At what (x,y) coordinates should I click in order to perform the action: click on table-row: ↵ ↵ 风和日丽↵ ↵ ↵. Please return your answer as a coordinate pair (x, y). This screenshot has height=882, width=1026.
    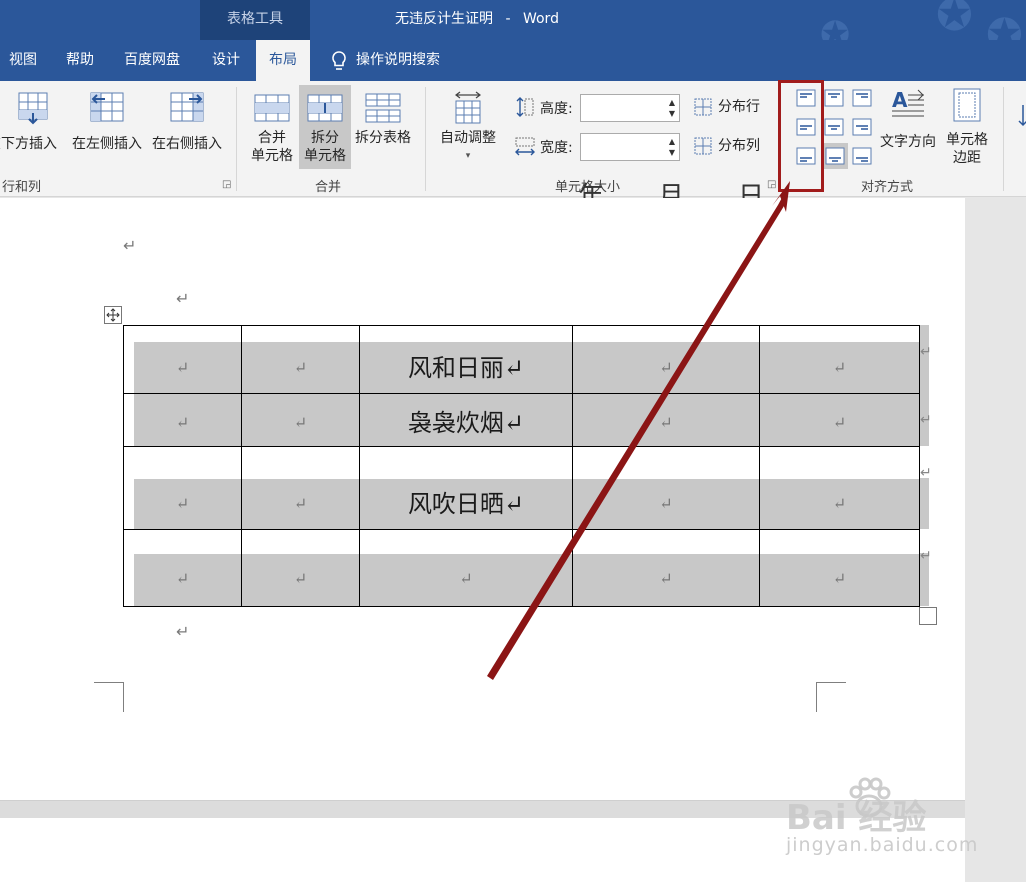
    Looking at the image, I should click on (521, 359).